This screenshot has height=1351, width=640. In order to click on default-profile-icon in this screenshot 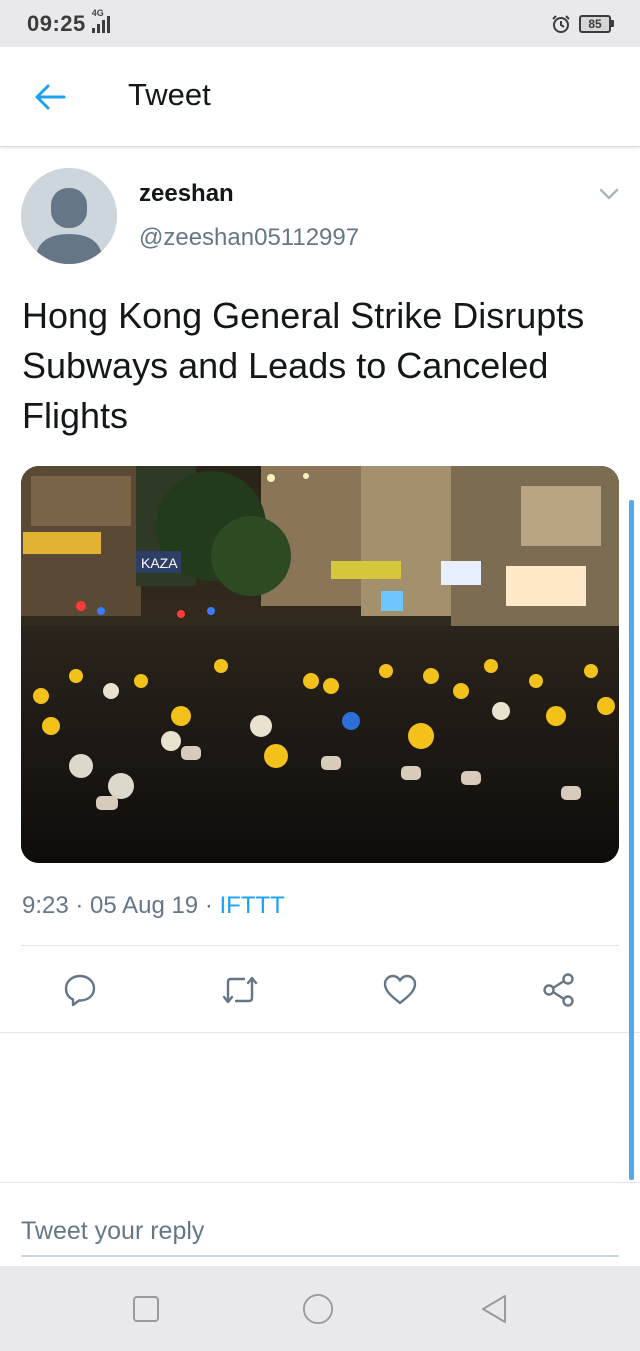, I will do `click(69, 216)`.